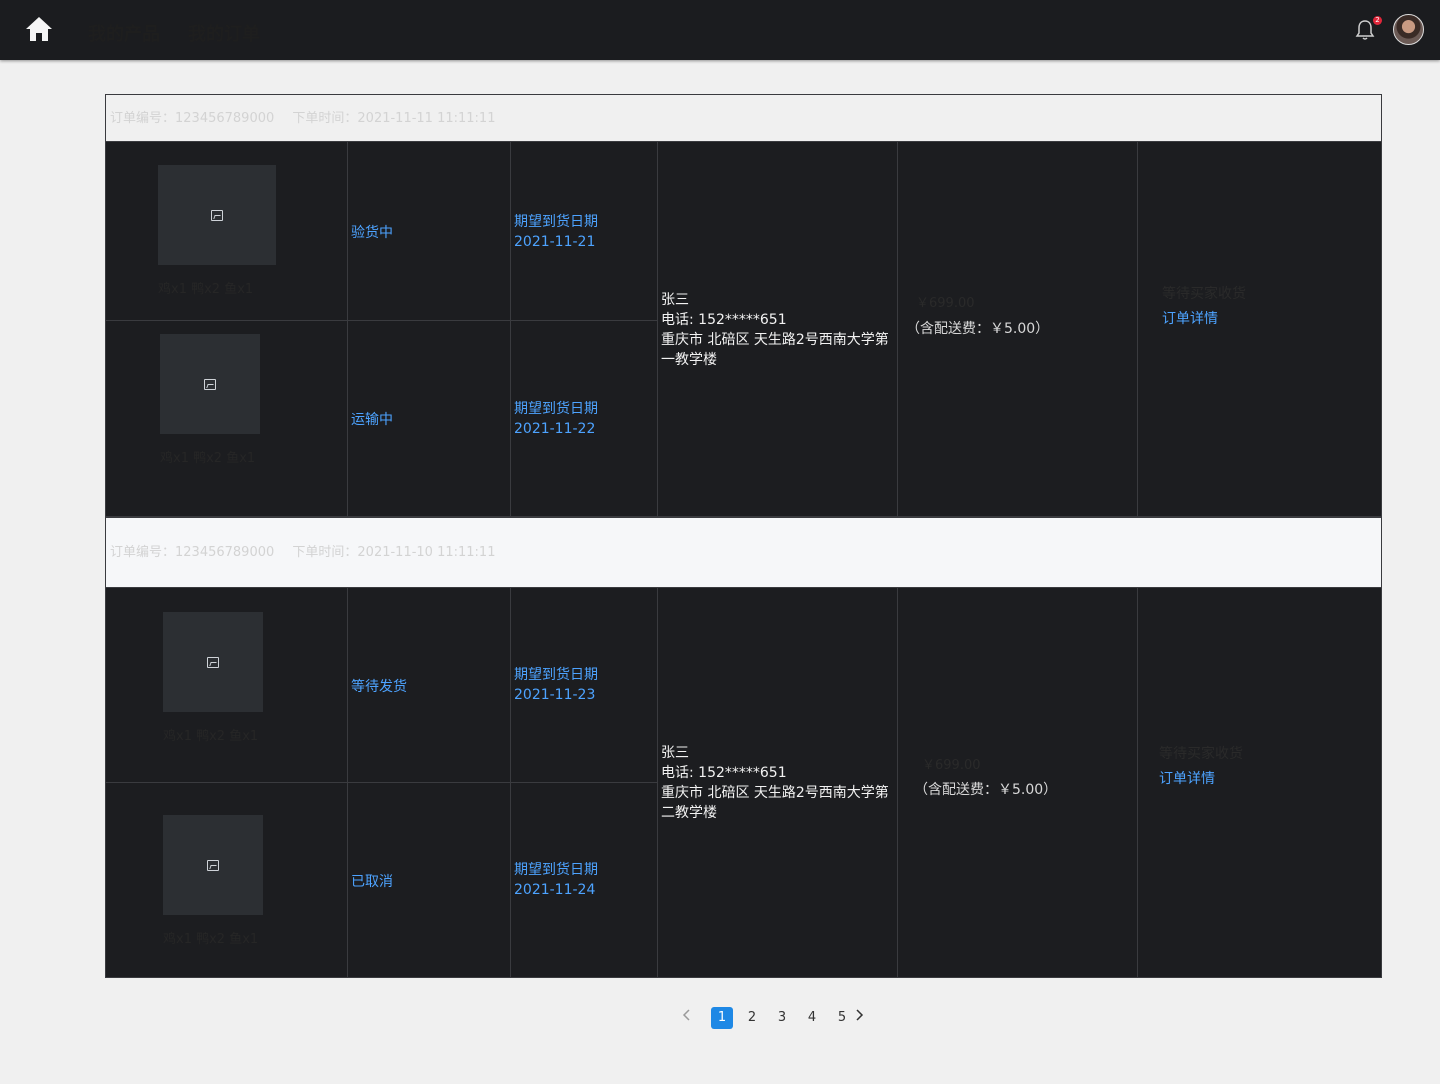 The image size is (1440, 1084). Describe the element at coordinates (687, 1016) in the screenshot. I see `chevron-left-icon` at that location.